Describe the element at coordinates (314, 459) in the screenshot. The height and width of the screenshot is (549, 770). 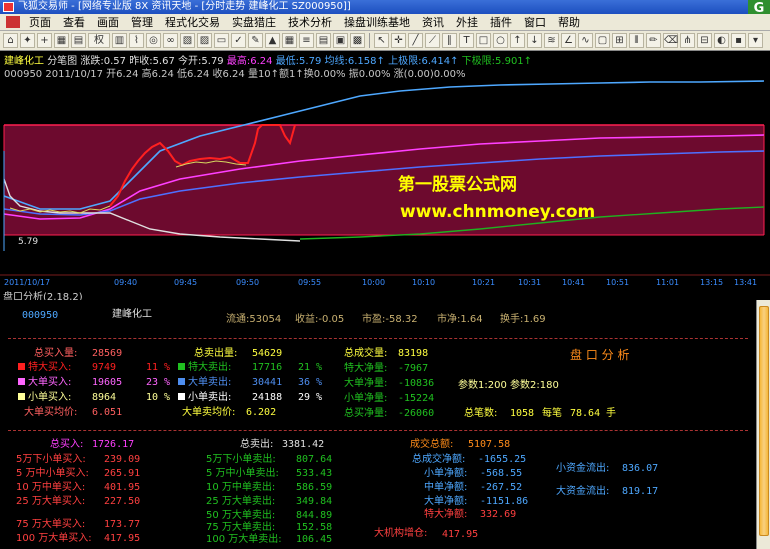
I see `amount-sell-value: 807.64` at that location.